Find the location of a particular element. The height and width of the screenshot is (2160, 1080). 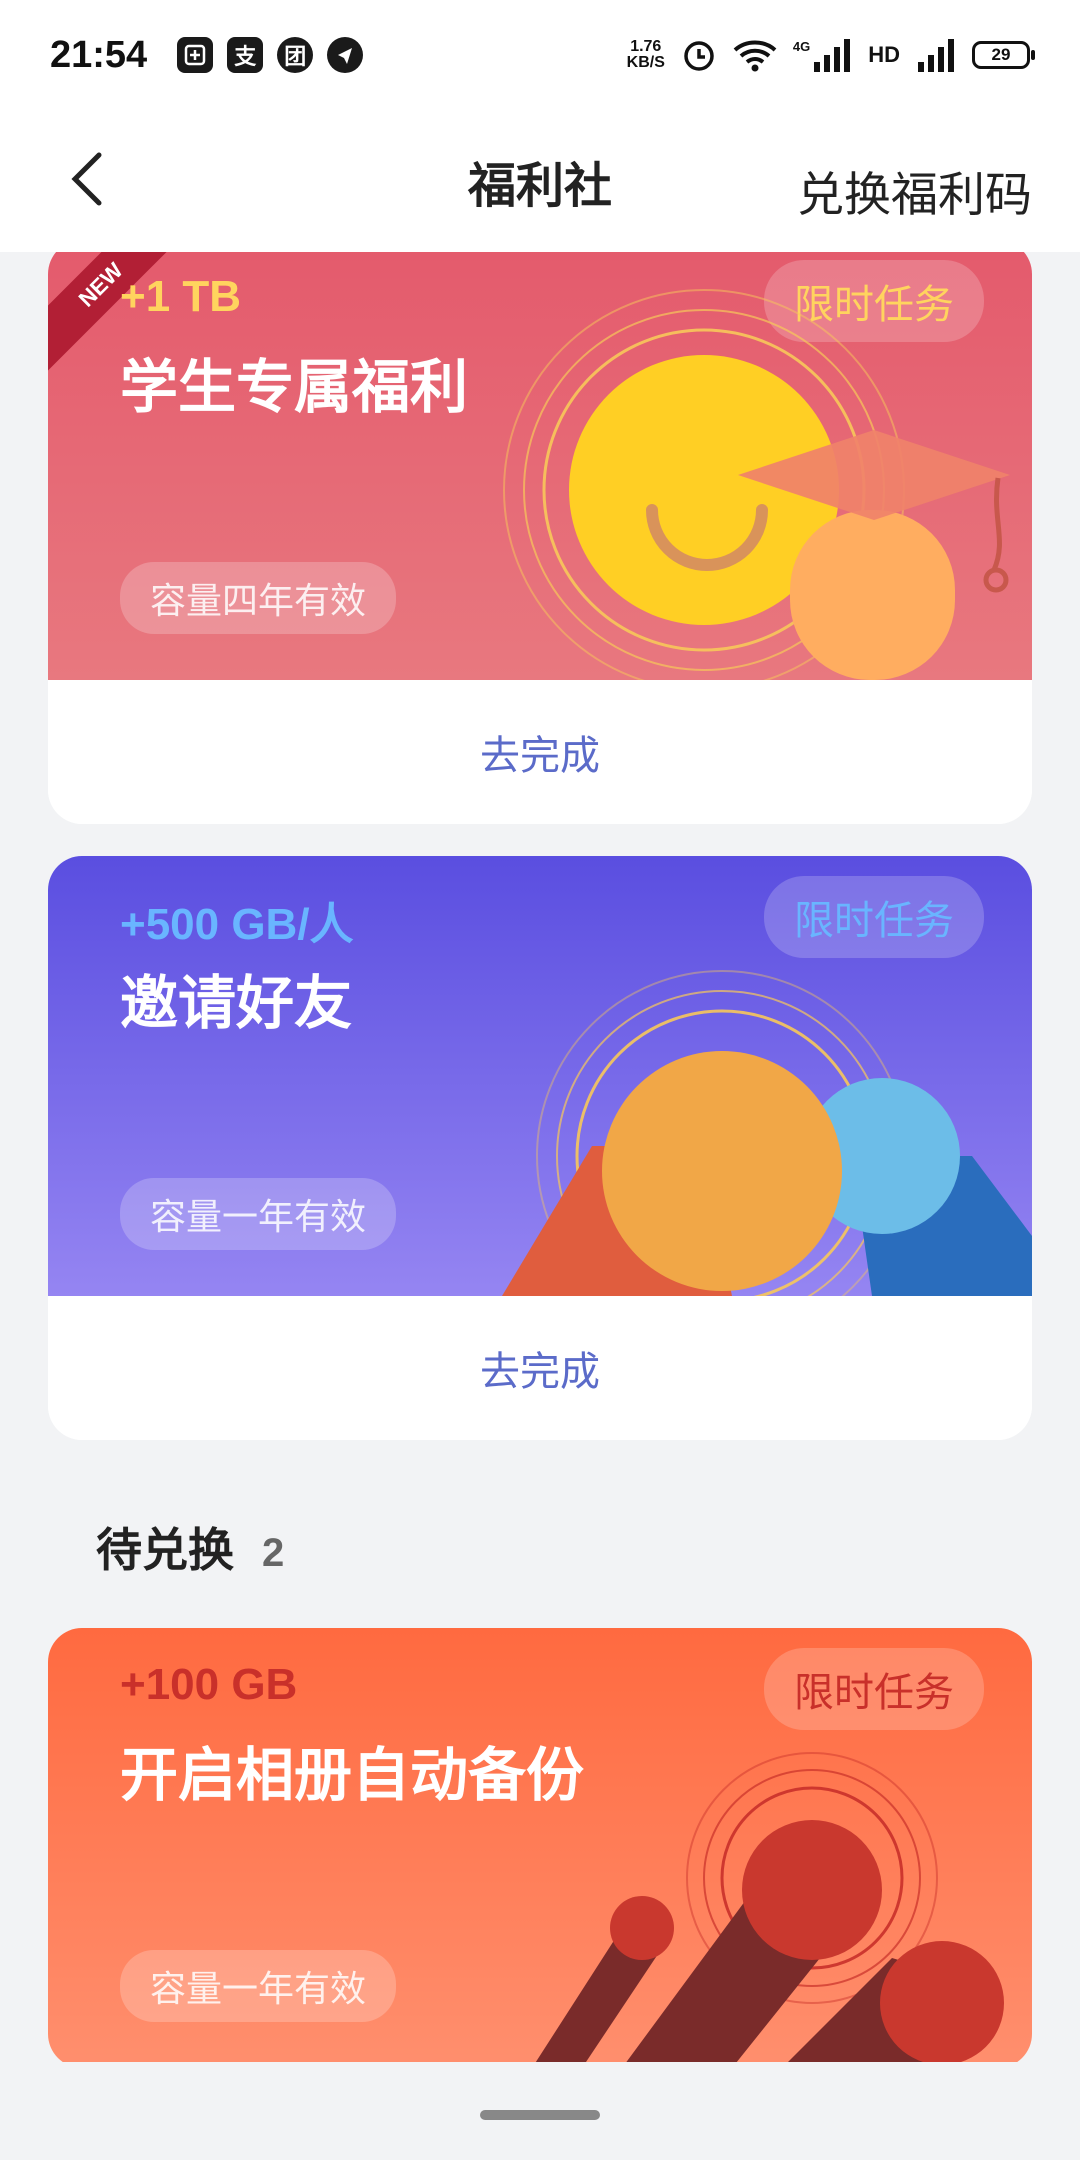

meituan-icon: 团 is located at coordinates (295, 55).